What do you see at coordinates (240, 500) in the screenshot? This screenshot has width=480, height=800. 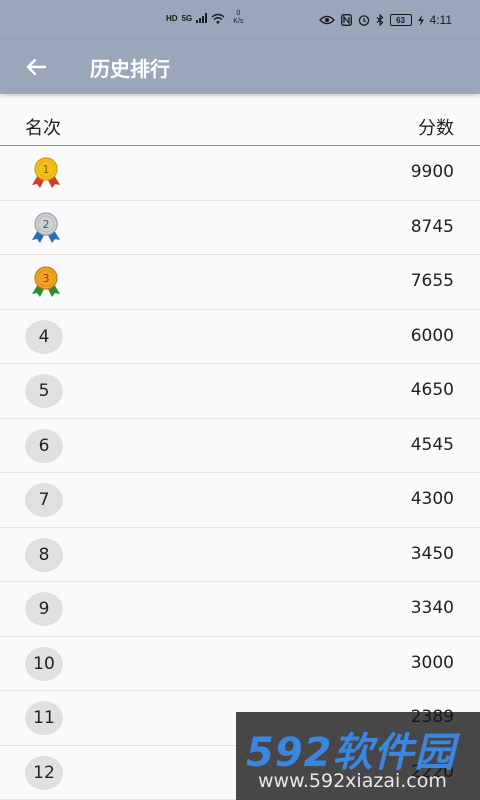 I see `ranking-row: 7 4300` at bounding box center [240, 500].